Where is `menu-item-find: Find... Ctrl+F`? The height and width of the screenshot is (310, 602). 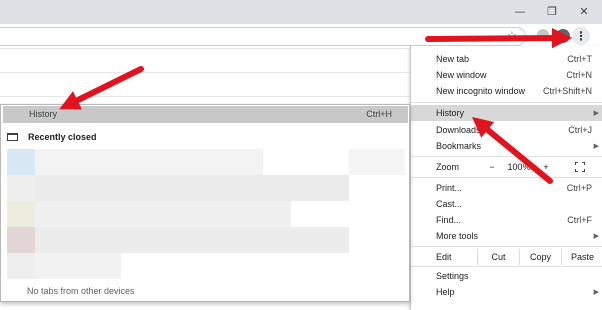
menu-item-find: Find... Ctrl+F is located at coordinates (506, 220).